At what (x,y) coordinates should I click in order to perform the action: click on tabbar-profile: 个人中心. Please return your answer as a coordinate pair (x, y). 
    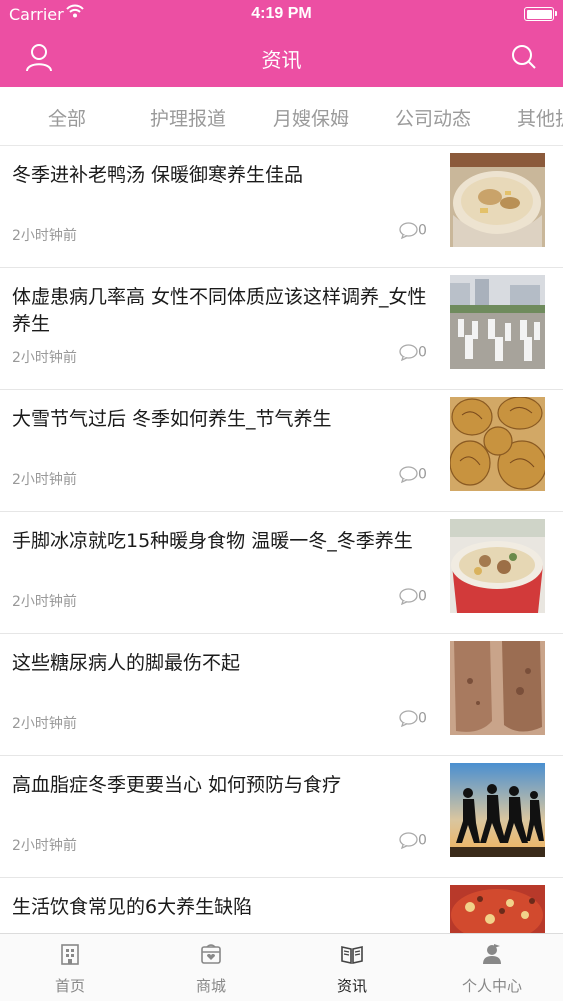
    Looking at the image, I should click on (492, 967).